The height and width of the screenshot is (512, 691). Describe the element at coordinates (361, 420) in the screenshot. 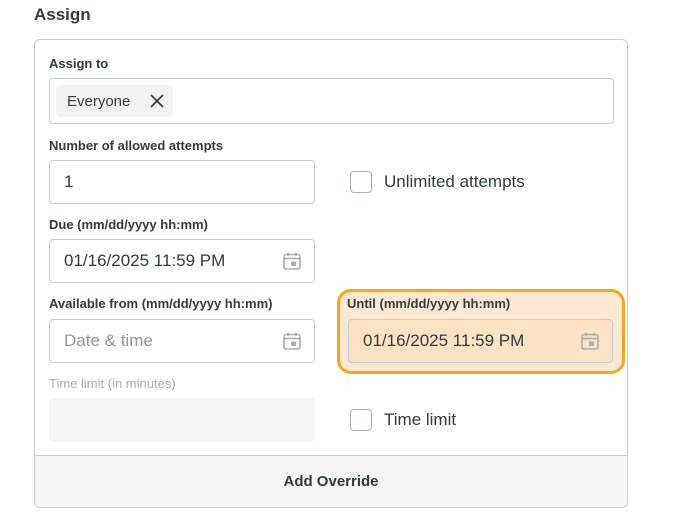

I see `time-limit-checkbox` at that location.